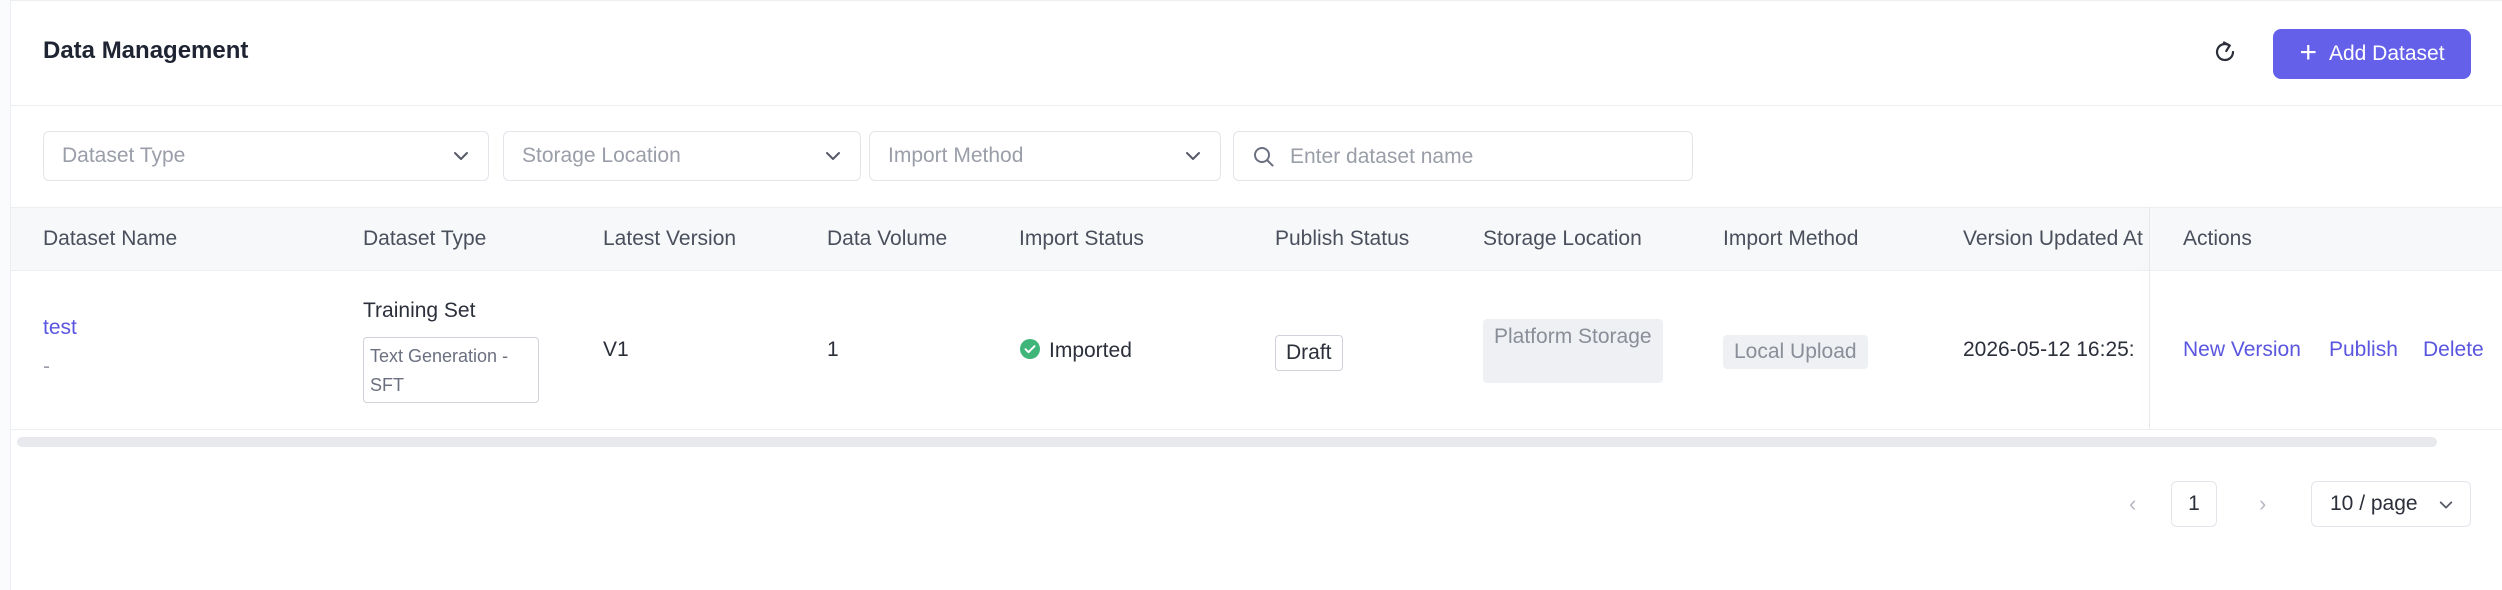 The width and height of the screenshot is (2502, 590). What do you see at coordinates (956, 155) in the screenshot?
I see `import-method-placeholder: Import Method` at bounding box center [956, 155].